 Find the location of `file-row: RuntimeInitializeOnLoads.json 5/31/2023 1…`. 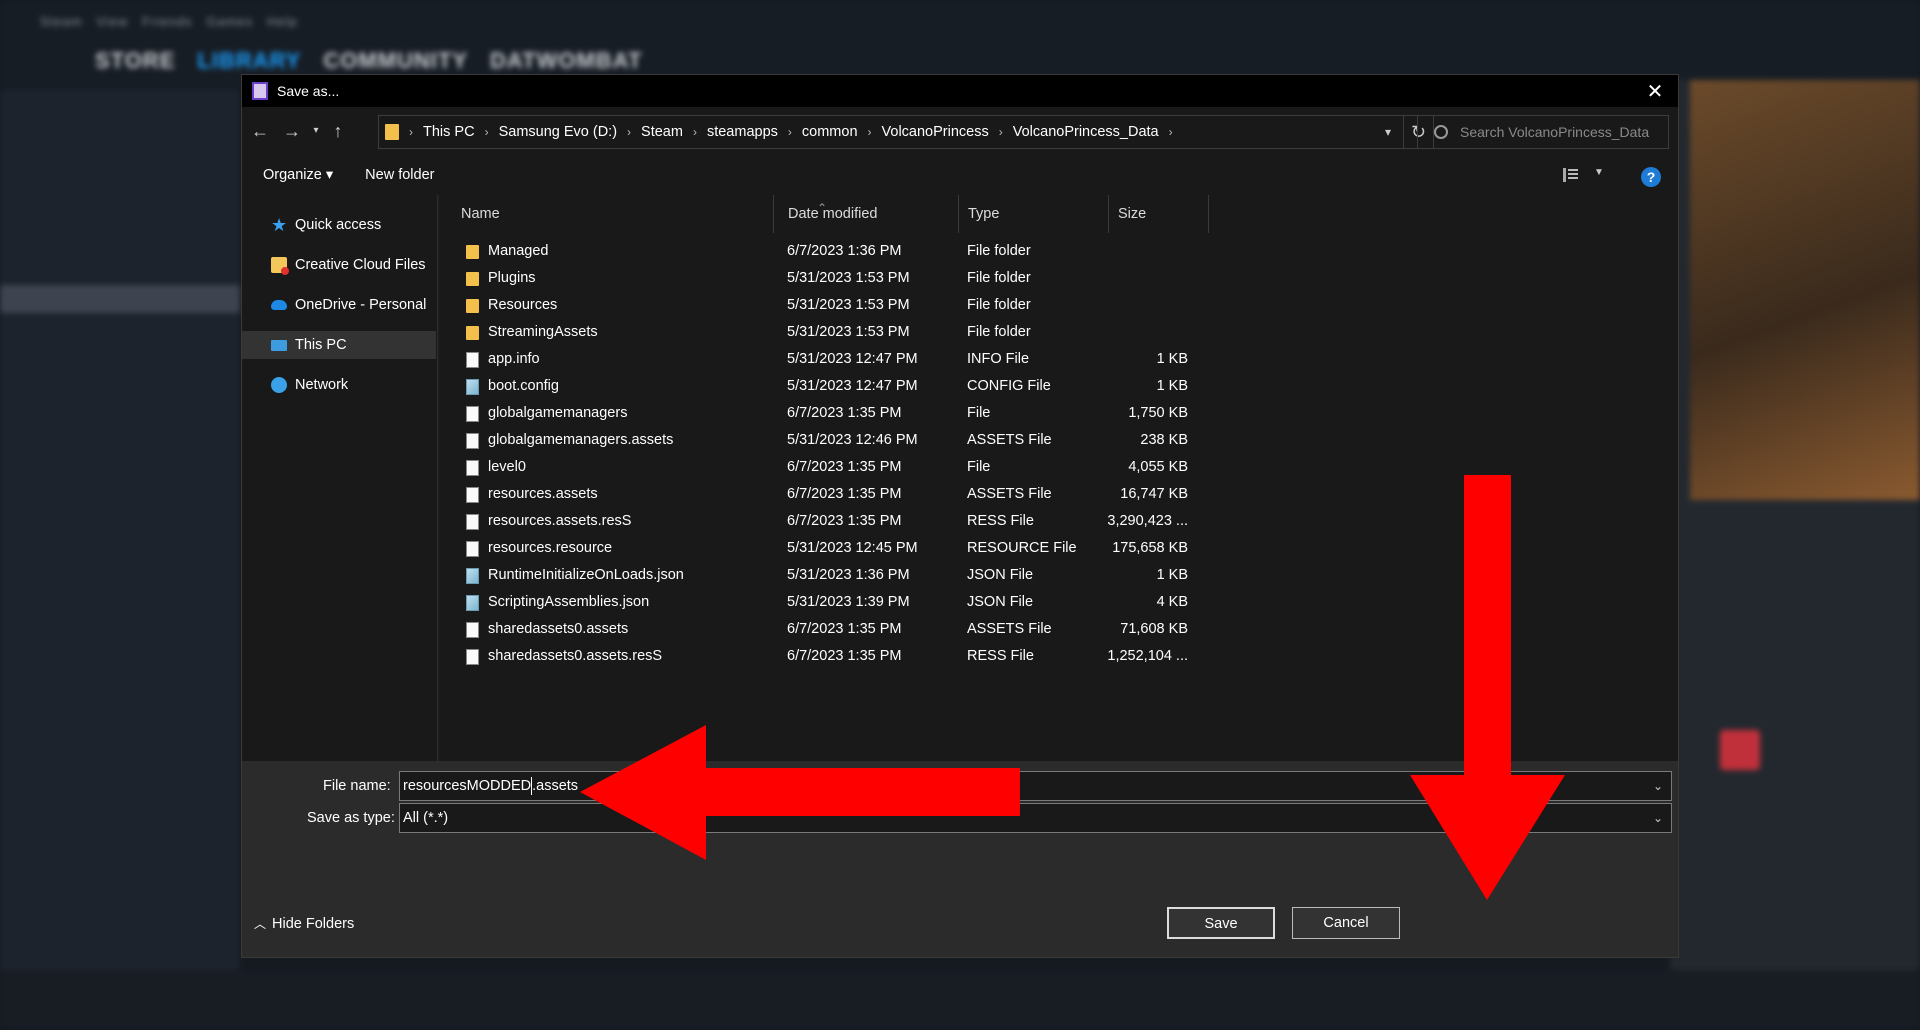

file-row: RuntimeInitializeOnLoads.json 5/31/2023 1… is located at coordinates (839, 575).